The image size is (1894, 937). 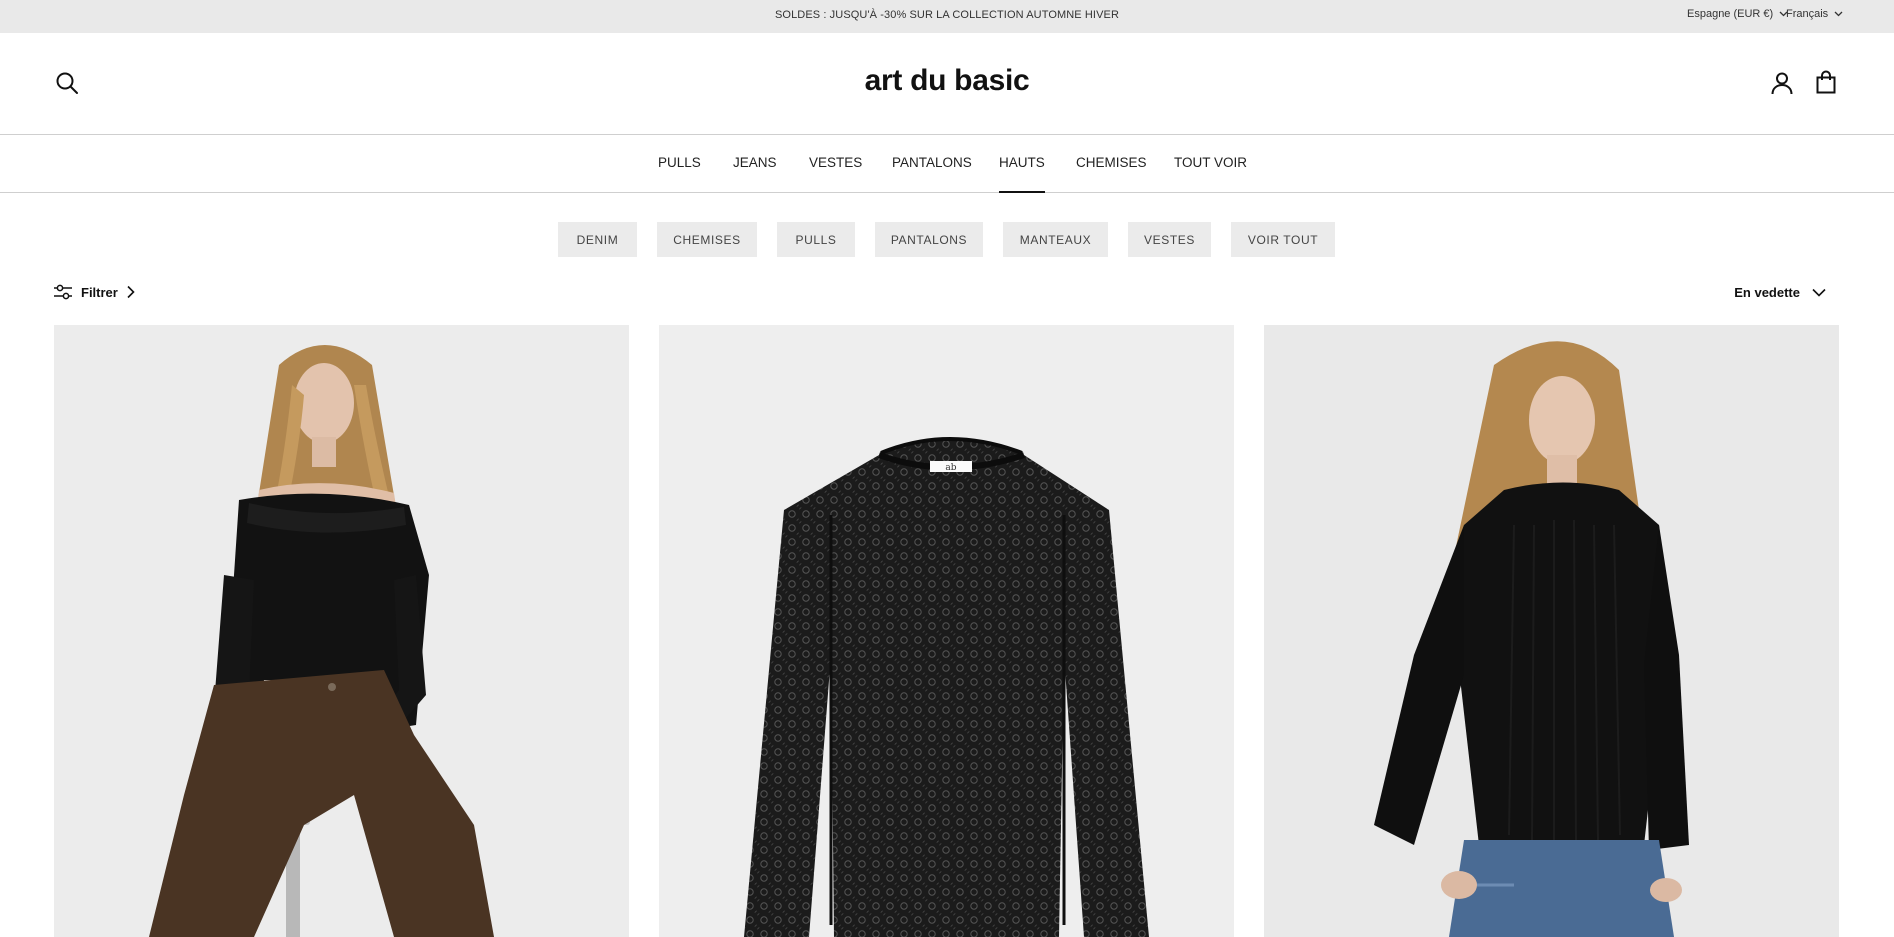 I want to click on nav-item-hauts: HAUTS, so click(x=1022, y=174).